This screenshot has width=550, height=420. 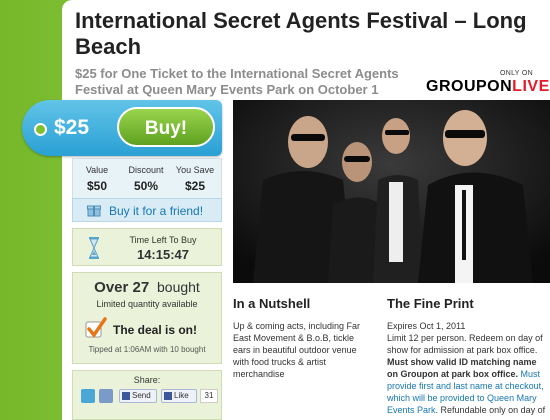 What do you see at coordinates (166, 127) in the screenshot?
I see `buy-button: Buy!` at bounding box center [166, 127].